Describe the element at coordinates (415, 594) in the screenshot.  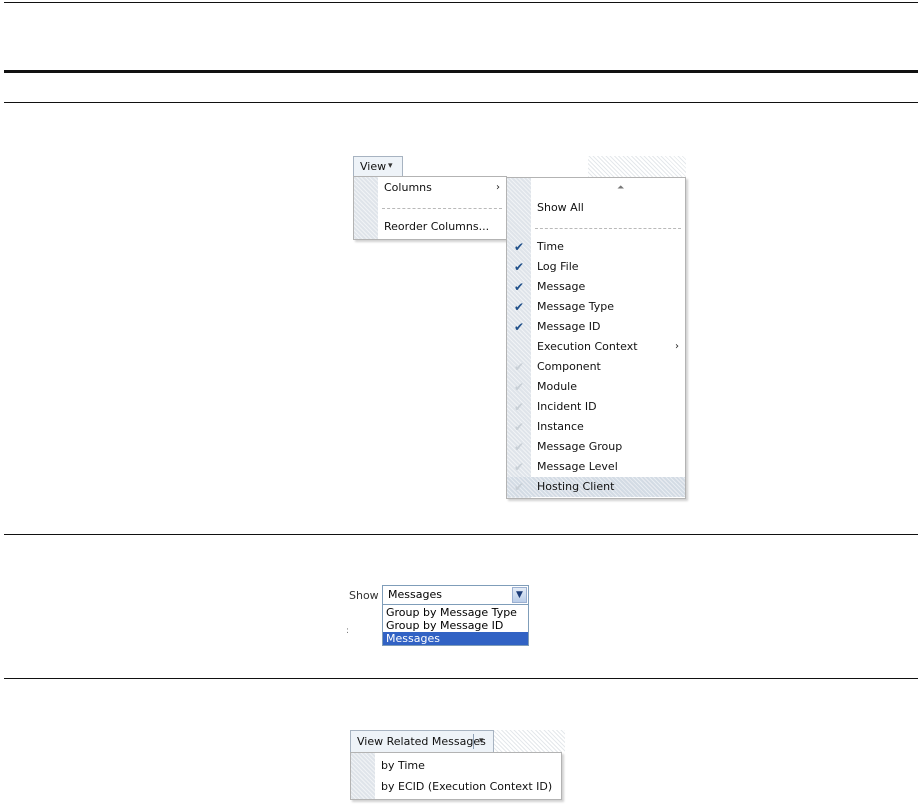
I see `show-select-value: Messages` at that location.